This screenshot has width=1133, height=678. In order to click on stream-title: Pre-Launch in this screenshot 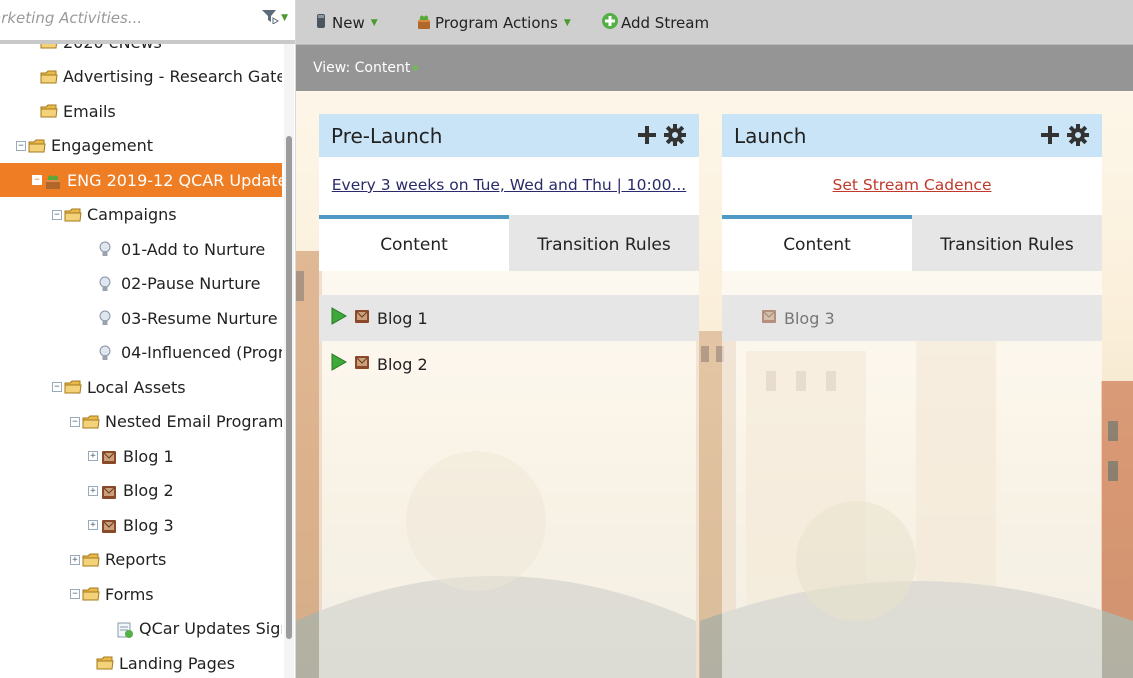, I will do `click(387, 136)`.